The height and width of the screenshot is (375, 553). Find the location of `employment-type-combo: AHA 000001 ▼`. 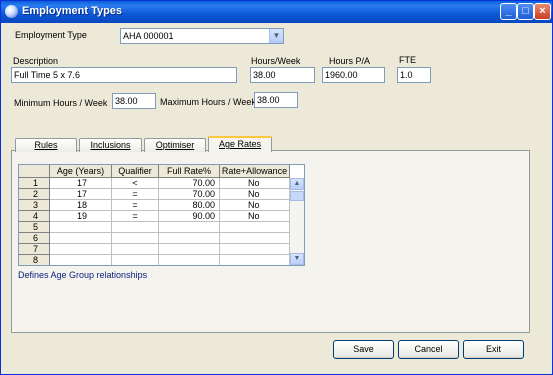

employment-type-combo: AHA 000001 ▼ is located at coordinates (202, 36).